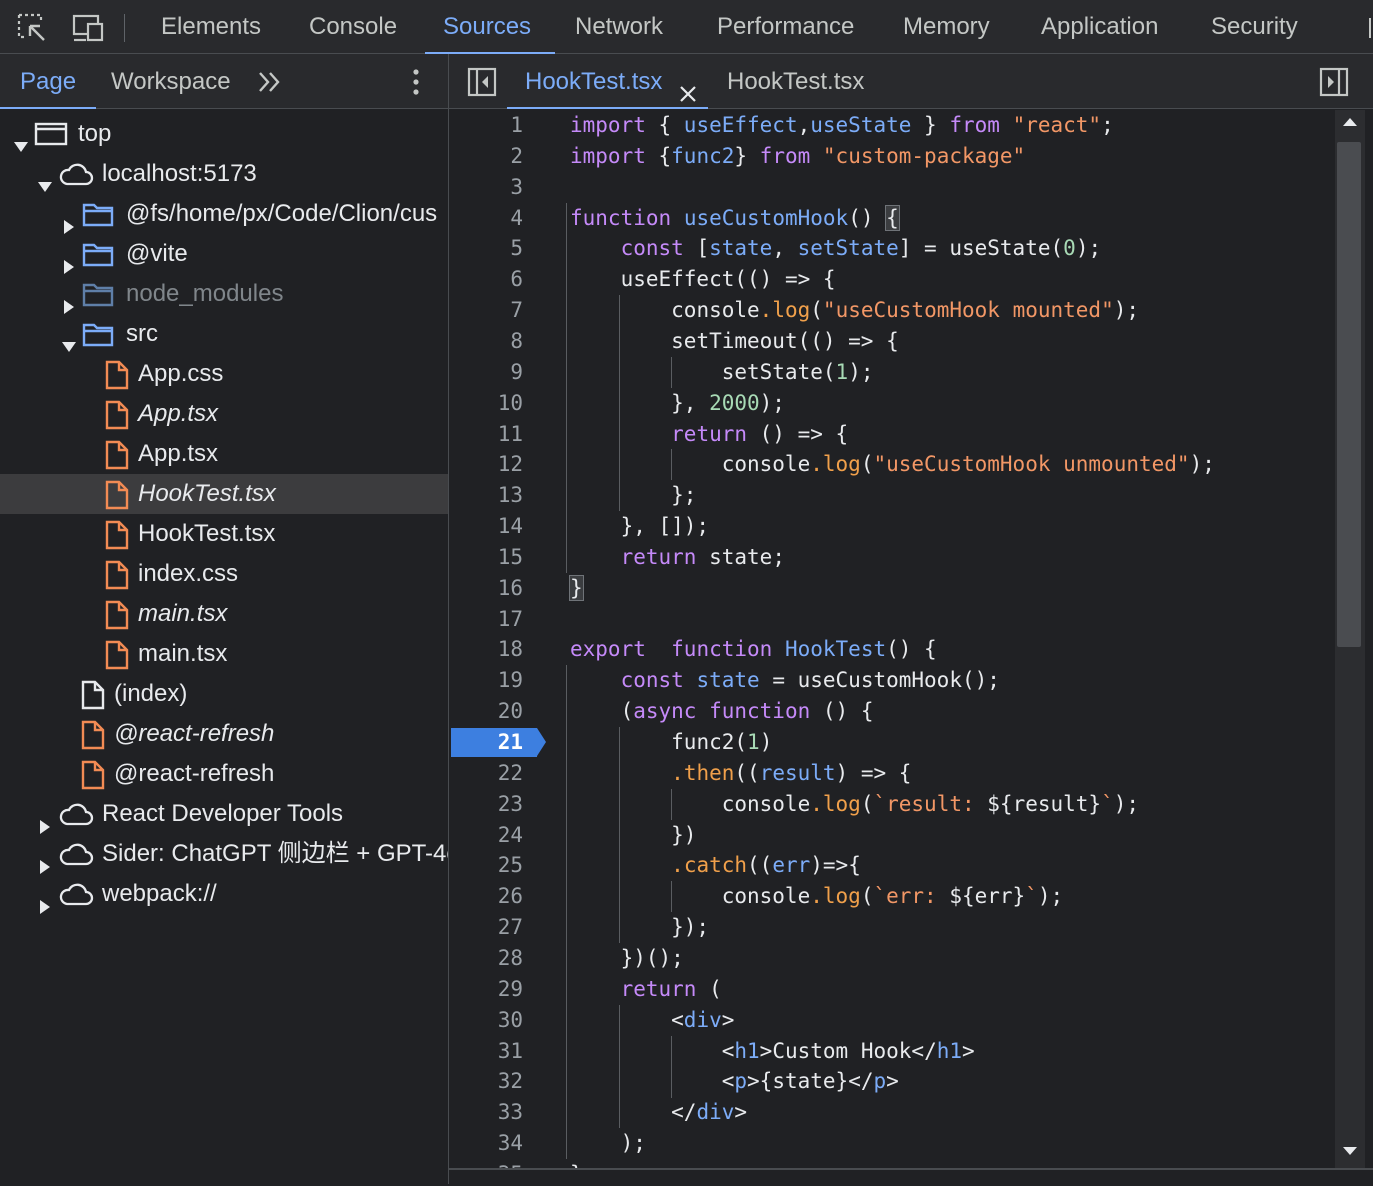 Image resolution: width=1373 pixels, height=1186 pixels. Describe the element at coordinates (224, 854) in the screenshot. I see `tree-item: Sider: ChatGPT 侧边栏 + GPT-4o,` at that location.